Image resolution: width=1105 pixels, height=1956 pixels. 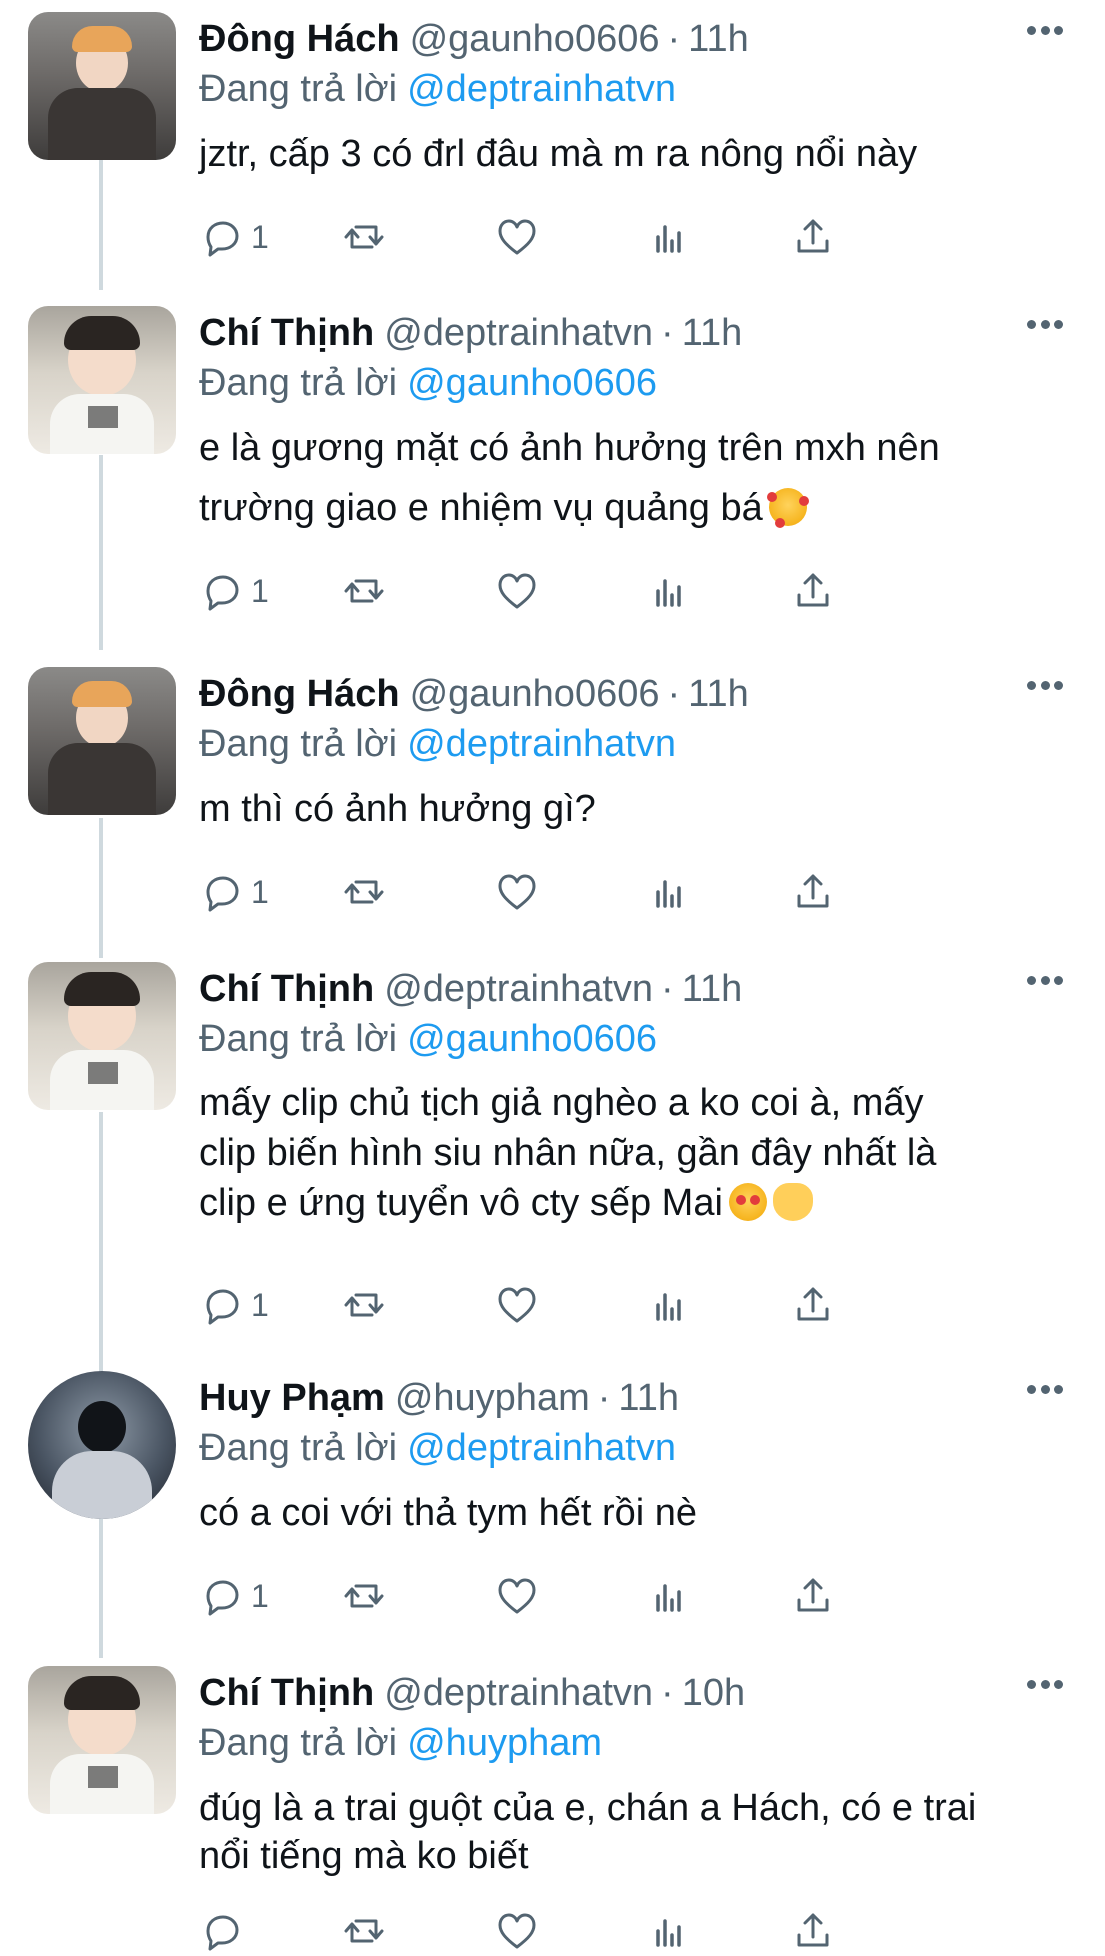 What do you see at coordinates (292, 1398) in the screenshot?
I see `display-name: Huy Phạm` at bounding box center [292, 1398].